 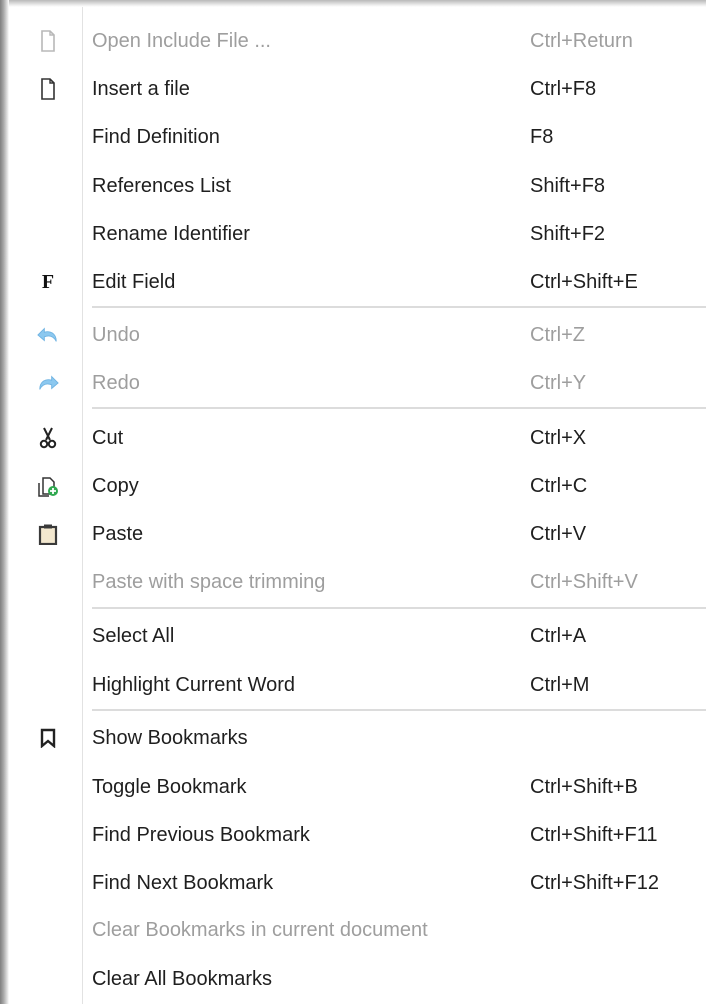 What do you see at coordinates (201, 835) in the screenshot?
I see `menu-item-label: Find Previous Bookmark` at bounding box center [201, 835].